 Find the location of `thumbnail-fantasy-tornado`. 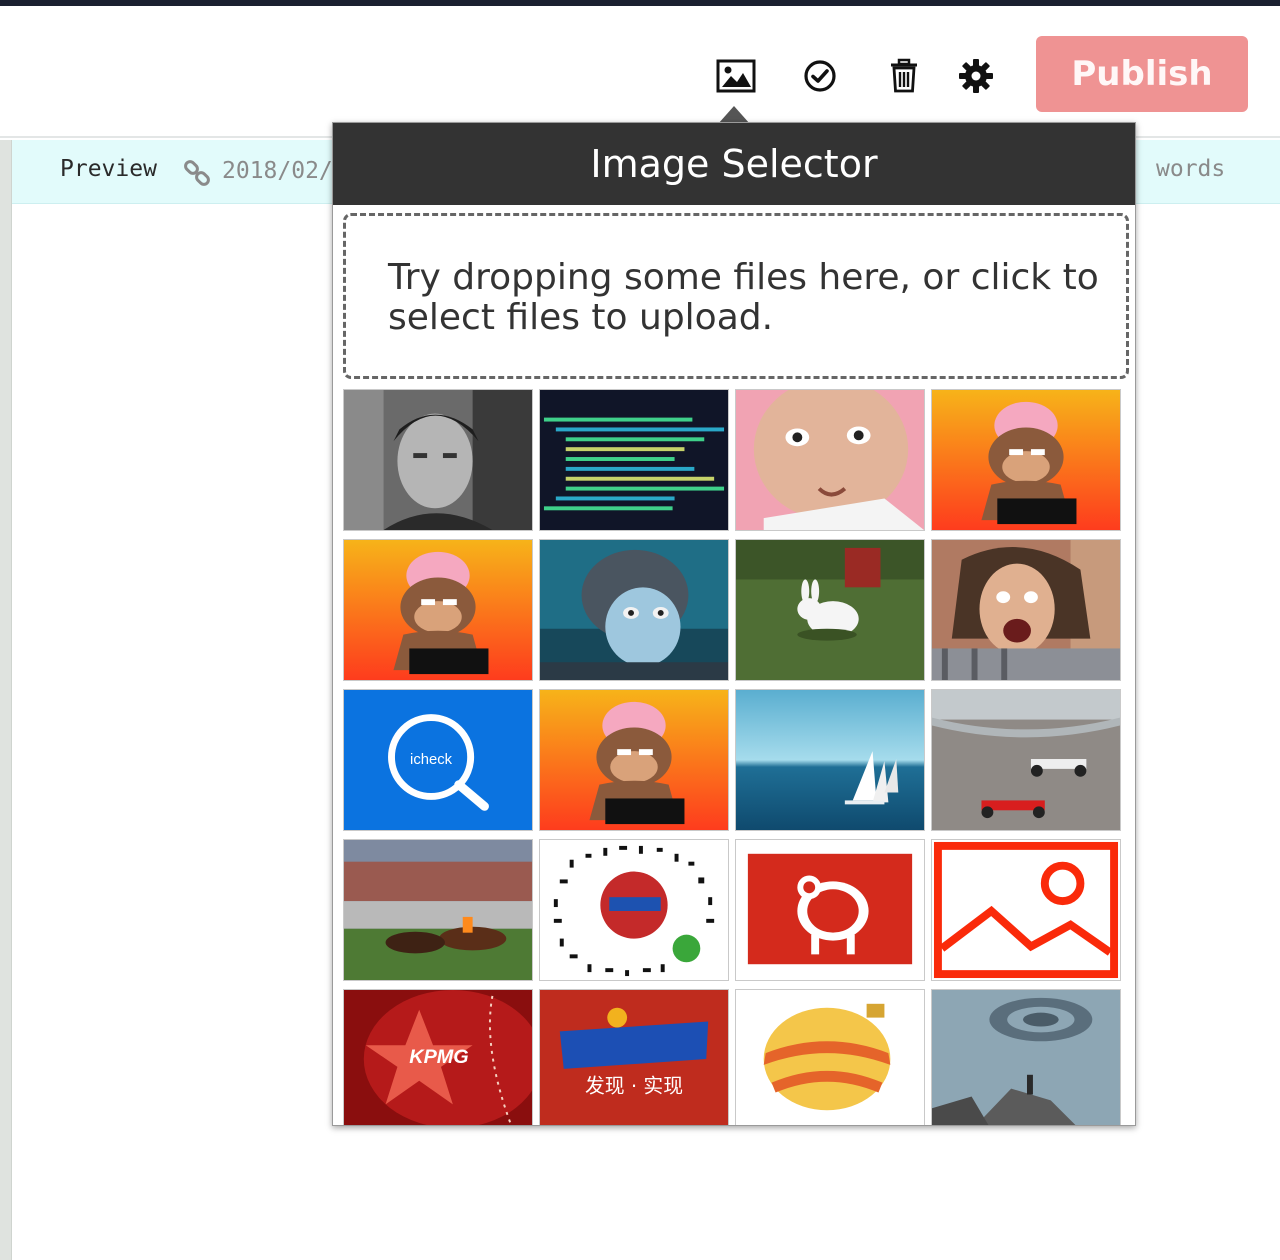

thumbnail-fantasy-tornado is located at coordinates (1026, 1057).